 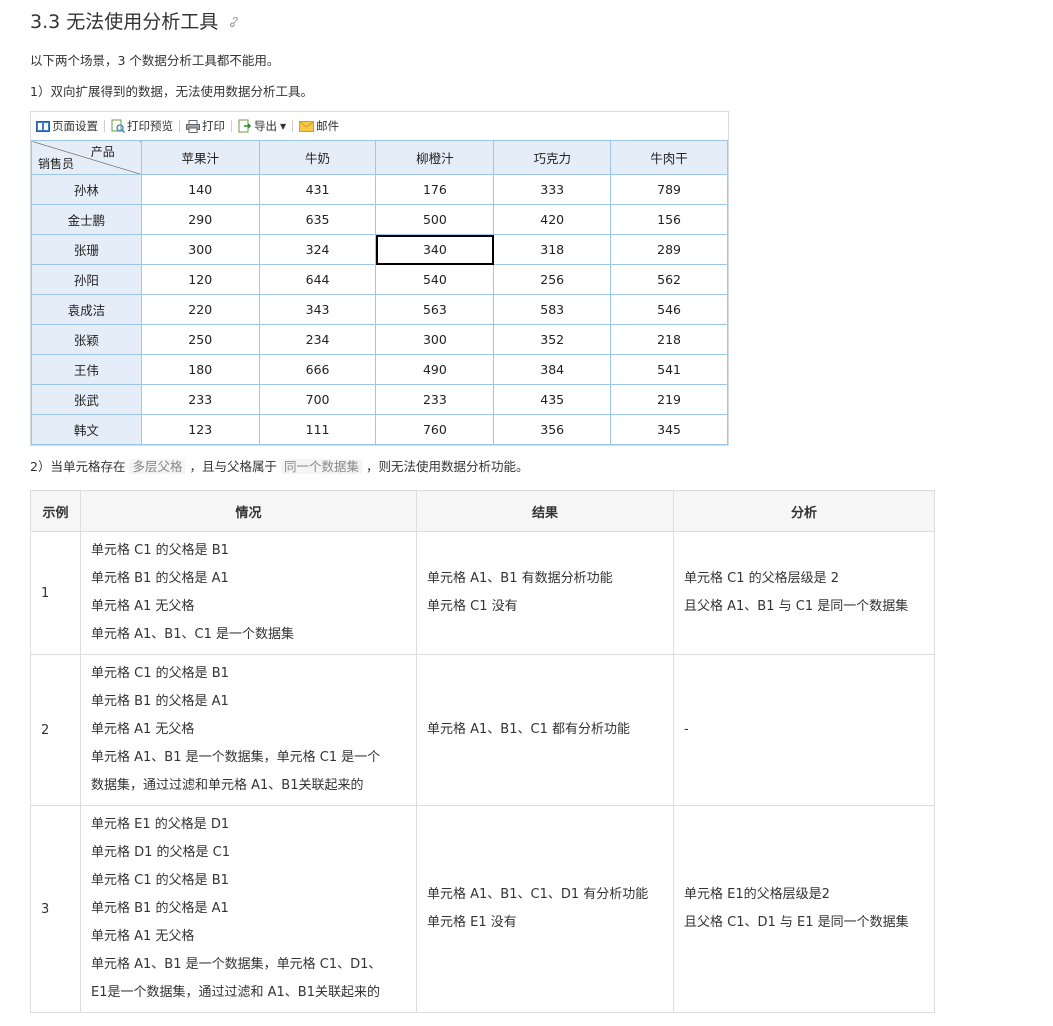 What do you see at coordinates (317, 157) in the screenshot?
I see `column-header: 牛奶` at bounding box center [317, 157].